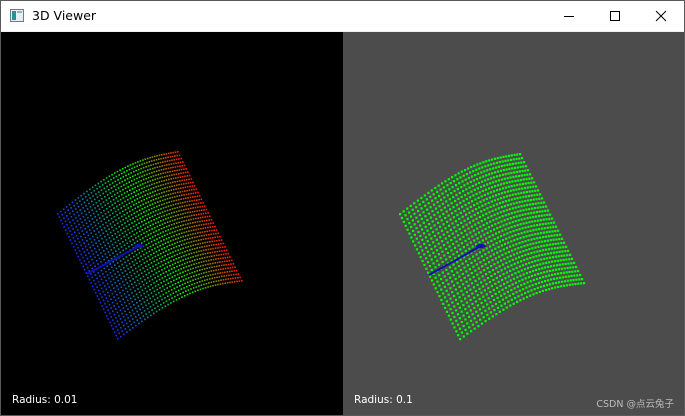 This screenshot has width=685, height=416. Describe the element at coordinates (113, 260) in the screenshot. I see `cloud-axis-marker` at that location.